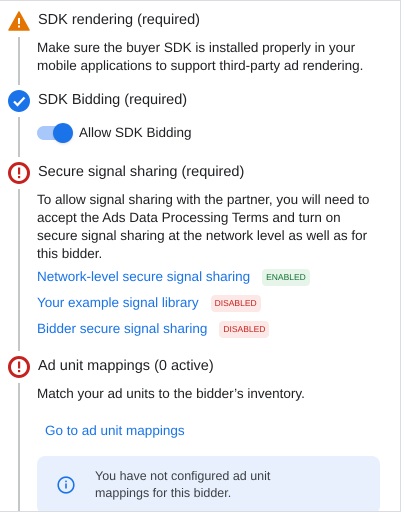 The width and height of the screenshot is (401, 512). I want to click on settings-link: Bidder secure signal sharing, so click(122, 329).